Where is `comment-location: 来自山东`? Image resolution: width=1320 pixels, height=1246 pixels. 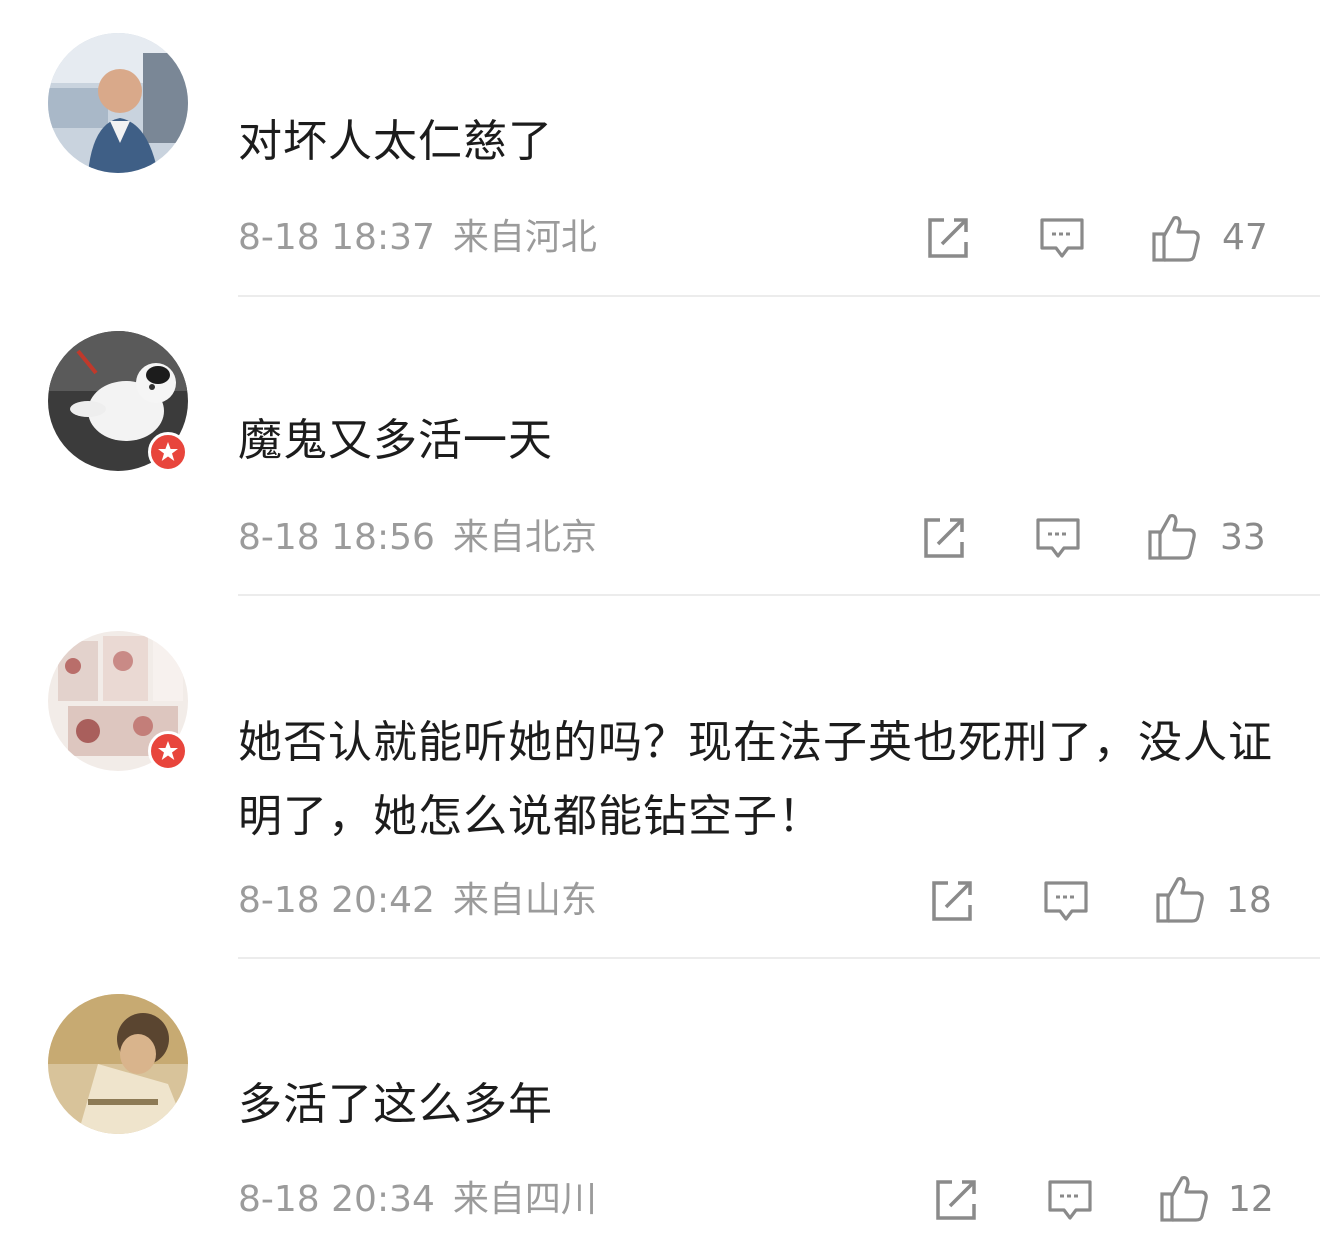
comment-location: 来自山东 is located at coordinates (524, 900).